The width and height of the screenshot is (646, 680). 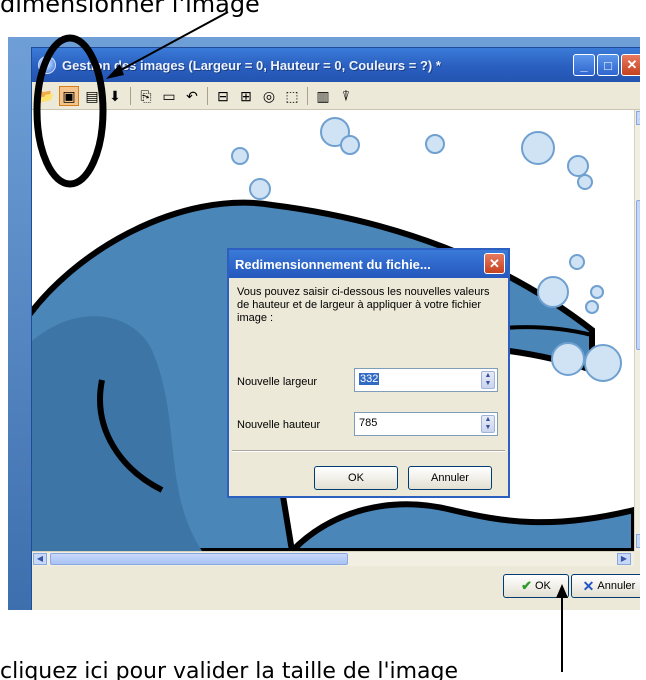 I want to click on vertical-scrollbar: ▲ ▼, so click(x=637, y=330).